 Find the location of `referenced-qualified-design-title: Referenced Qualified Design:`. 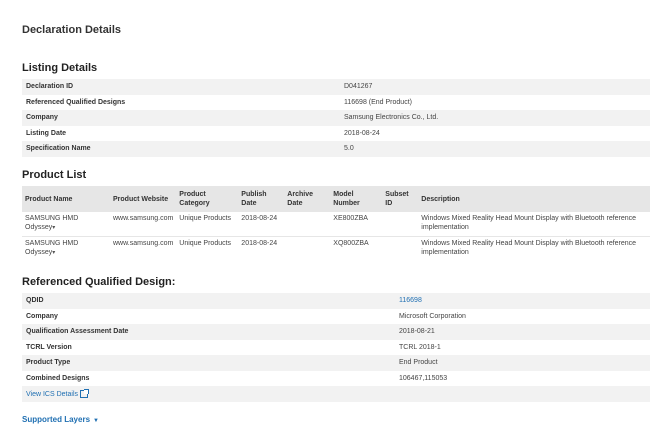

referenced-qualified-design-title: Referenced Qualified Design: is located at coordinates (99, 282).